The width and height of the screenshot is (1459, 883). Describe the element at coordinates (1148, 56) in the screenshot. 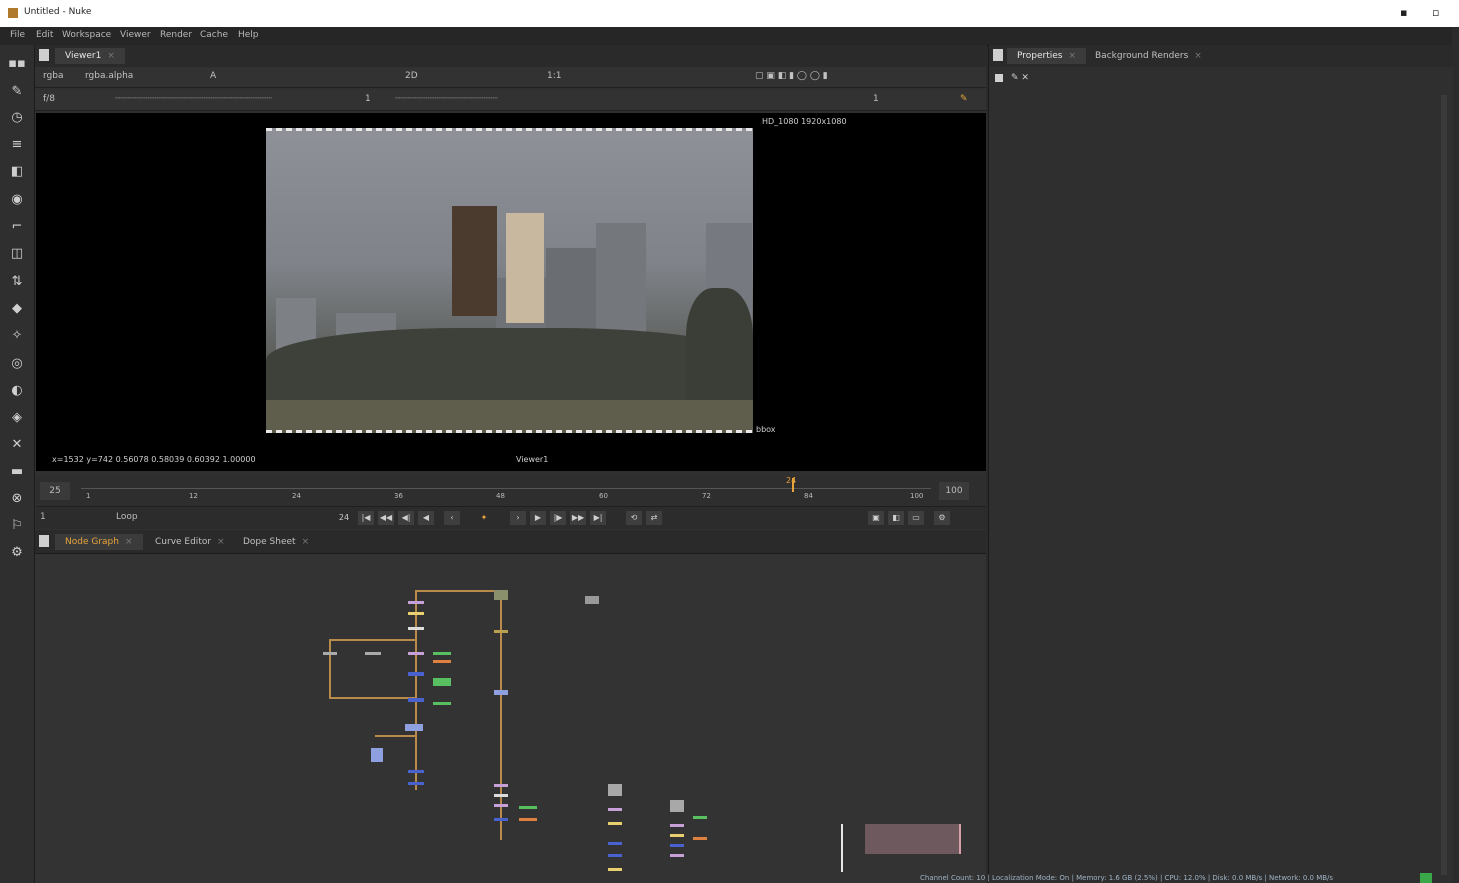

I see `tab-background-renders: Background Renders ×` at that location.